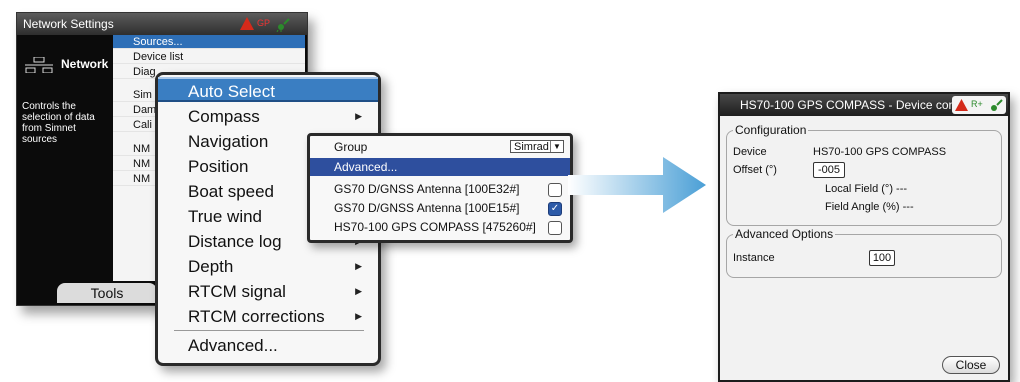 Image resolution: width=1020 pixels, height=382 pixels. I want to click on network-icon, so click(39, 65).